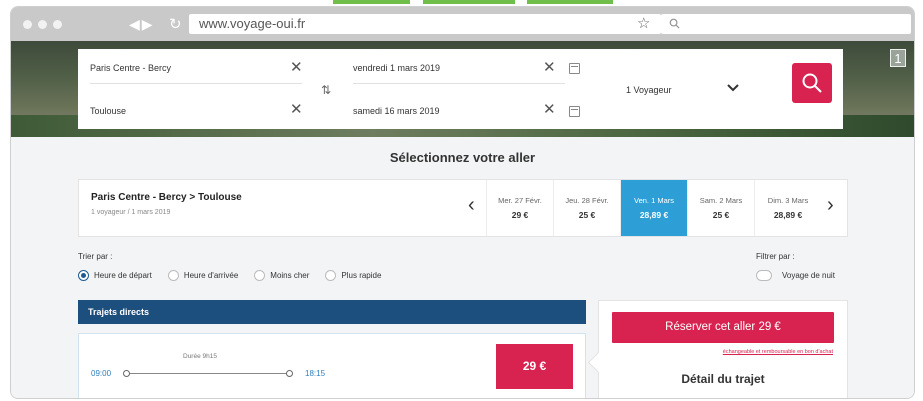 The image size is (923, 401). Describe the element at coordinates (396, 68) in the screenshot. I see `outbound-date-field: vendredi 1 mars 2019` at that location.